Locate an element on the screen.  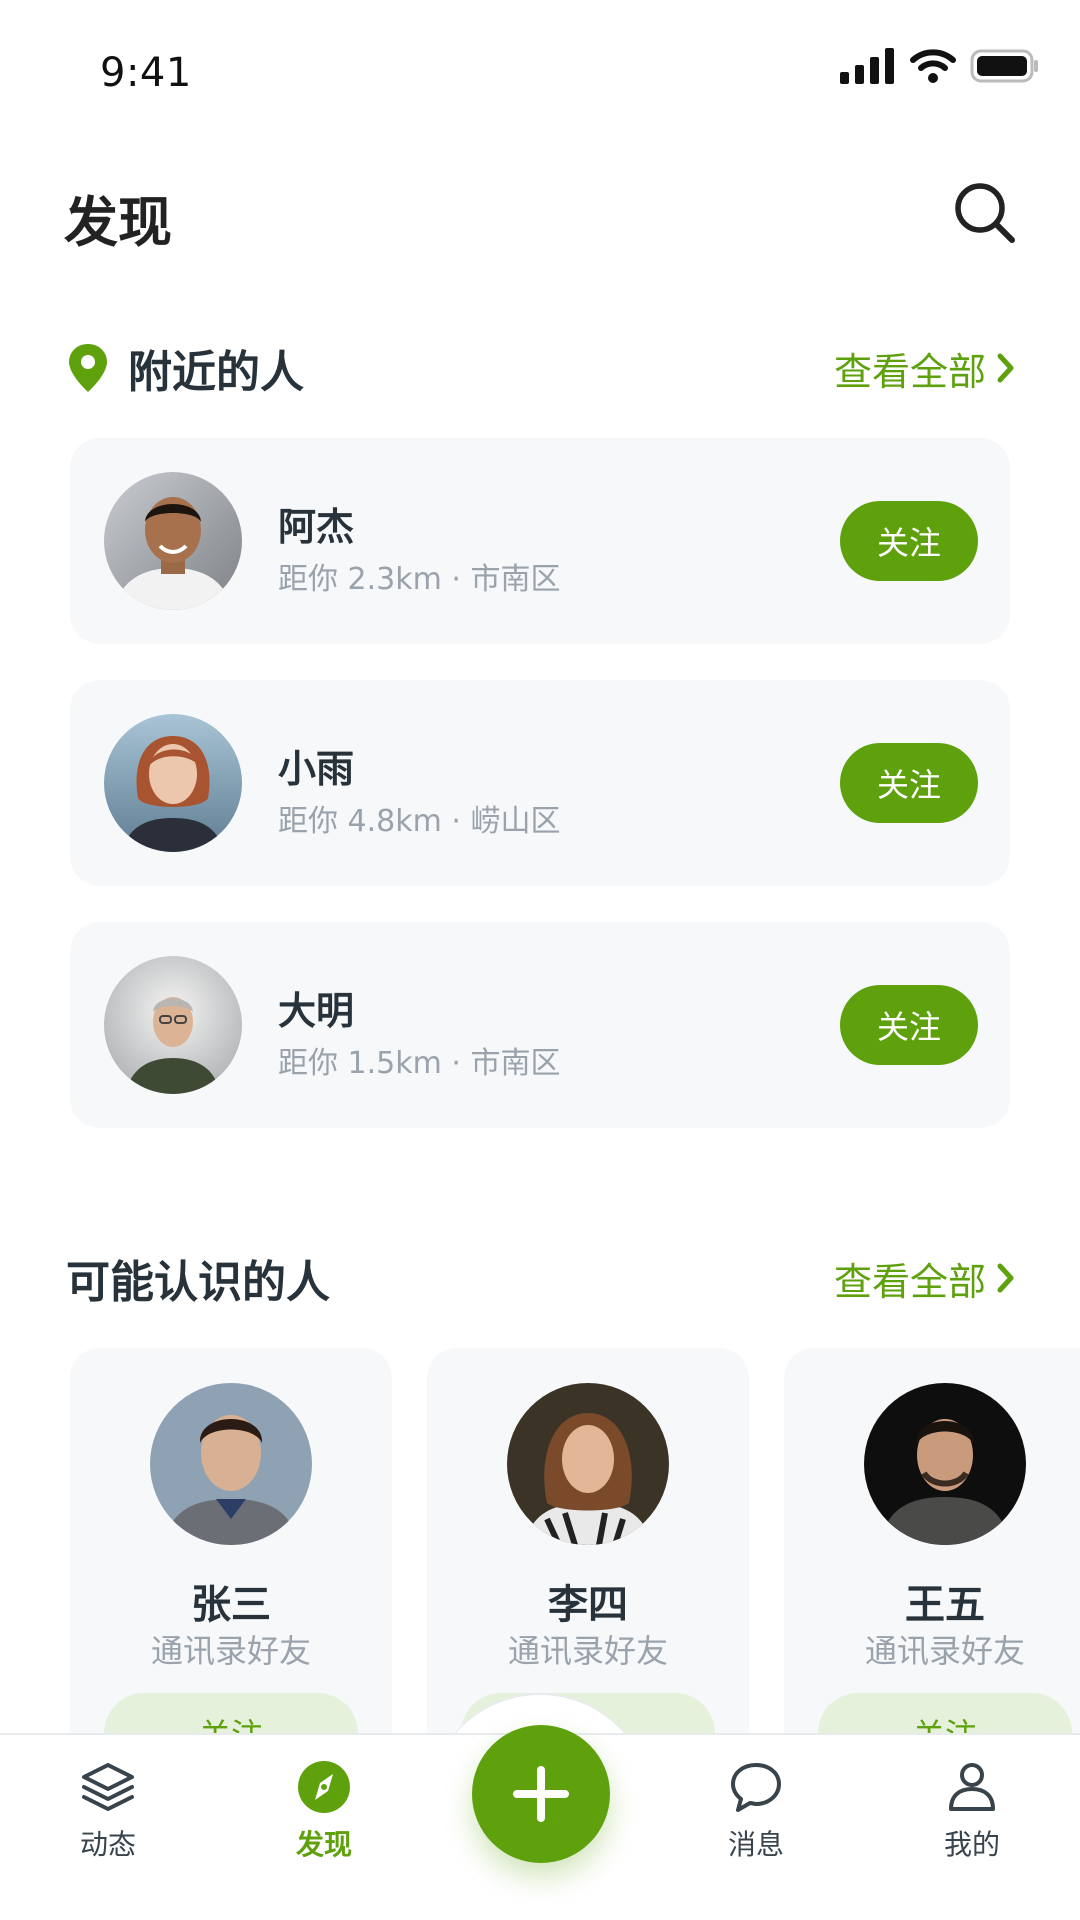
person-distance: 距你 2.3km · 市南区 is located at coordinates (419, 579).